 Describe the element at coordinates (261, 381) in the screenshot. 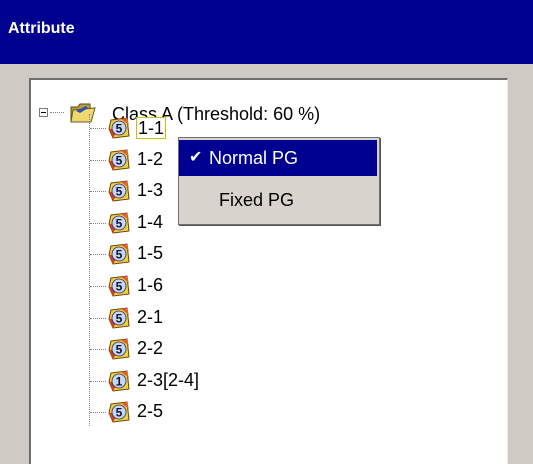

I see `tree-node: 1 2-3[2-4]` at that location.